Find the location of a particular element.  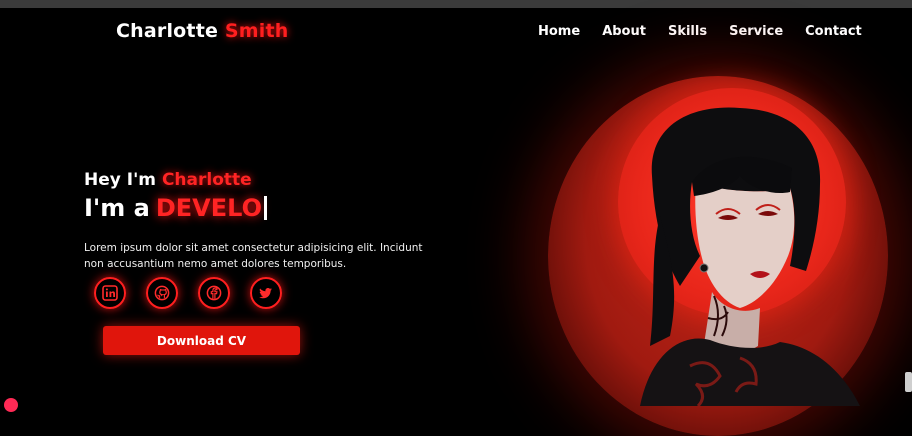

scrollbar-thumb is located at coordinates (908, 382).